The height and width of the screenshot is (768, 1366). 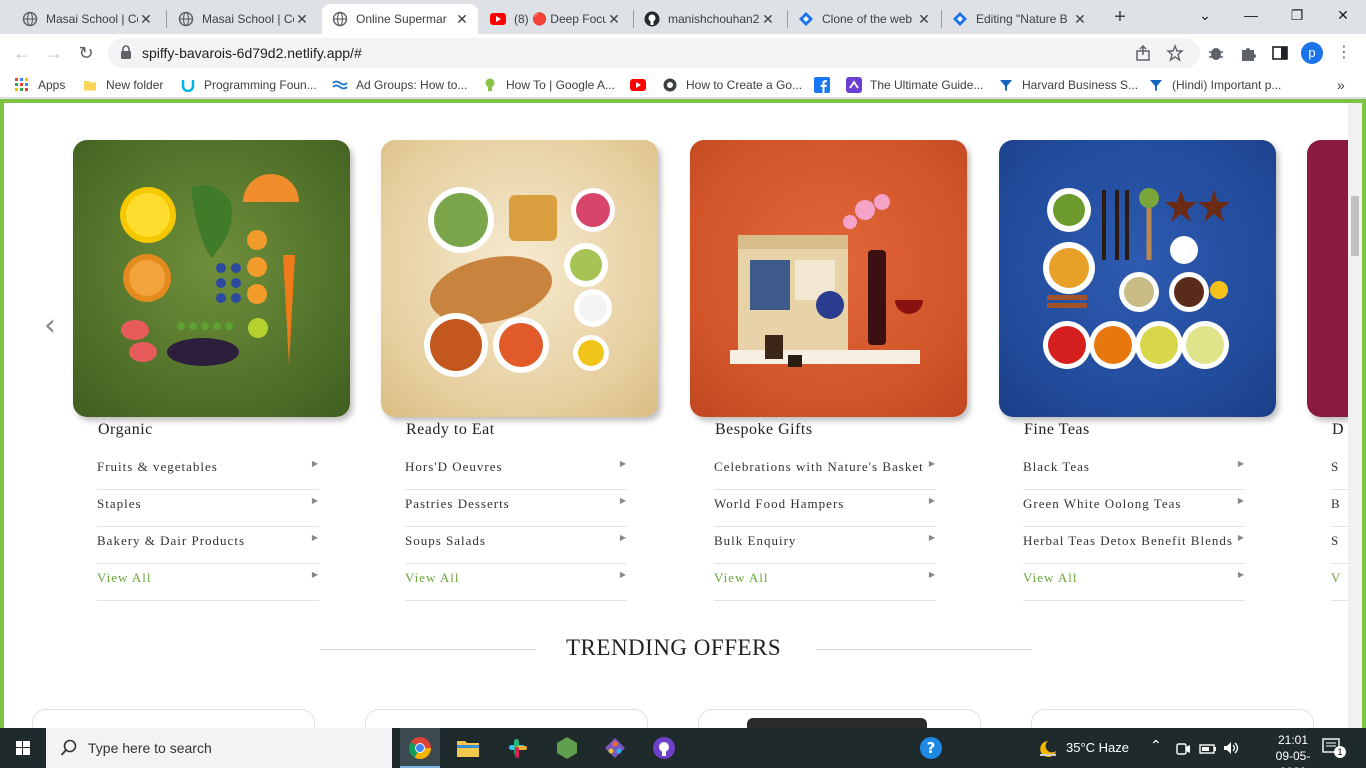 I want to click on category-link: Bakery & Dair Products ▶, so click(x=208, y=545).